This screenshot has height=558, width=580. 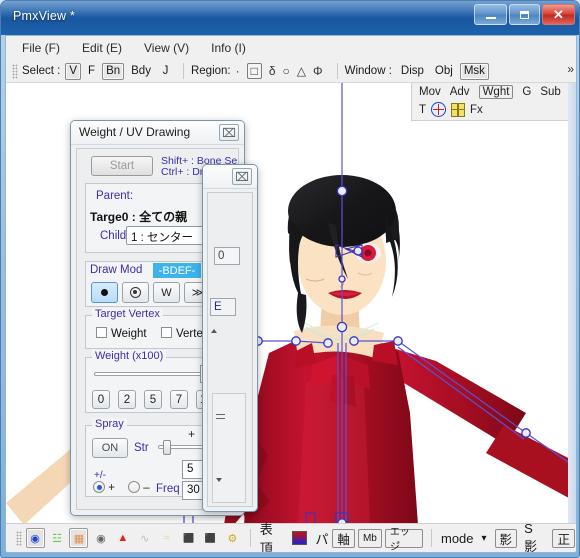 I want to click on capsule-teal-icon: ⬛, so click(x=210, y=538).